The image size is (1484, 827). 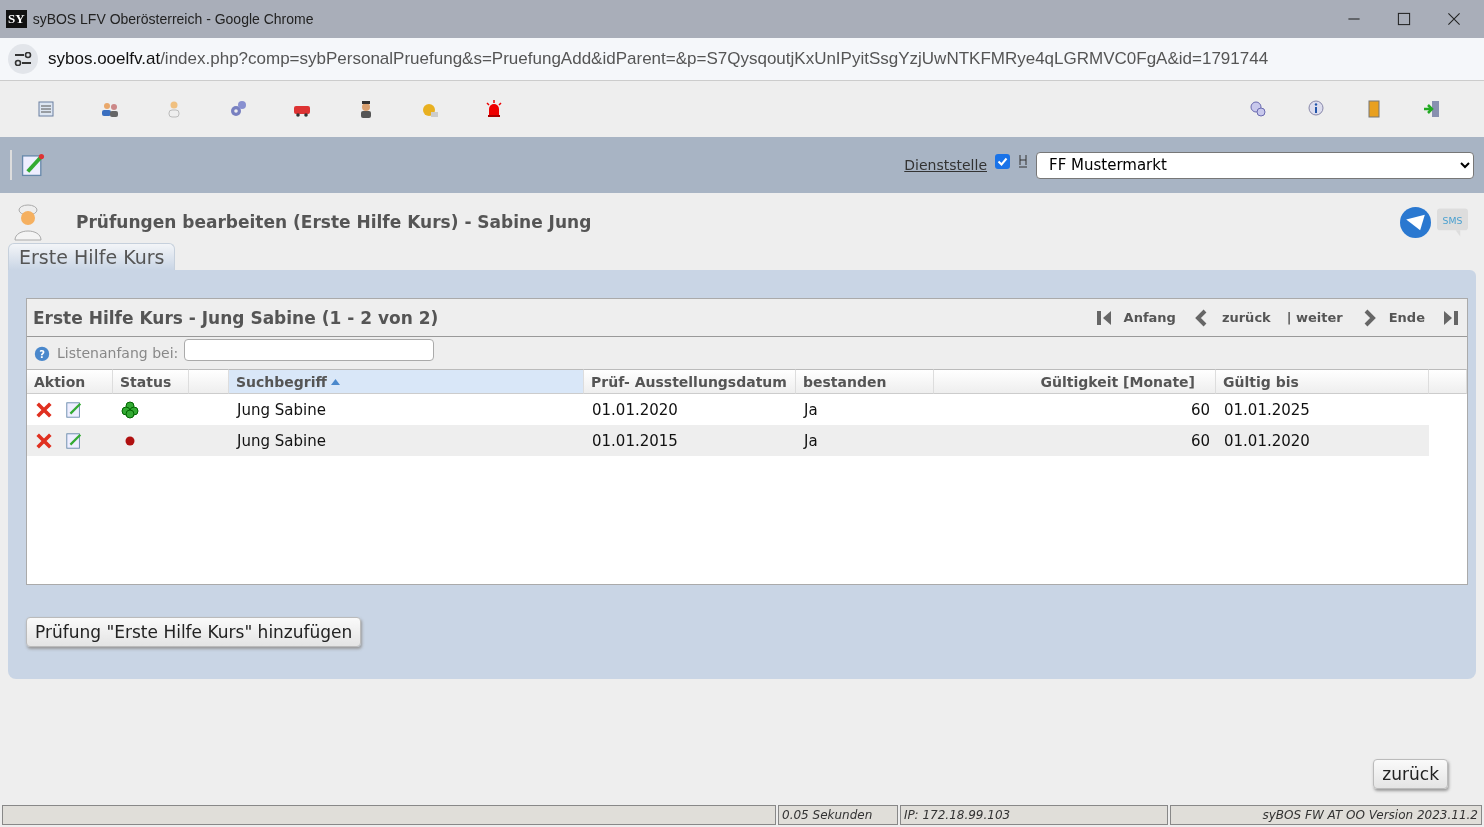 What do you see at coordinates (92, 256) in the screenshot?
I see `tab: Erste Hilfe Kurs` at bounding box center [92, 256].